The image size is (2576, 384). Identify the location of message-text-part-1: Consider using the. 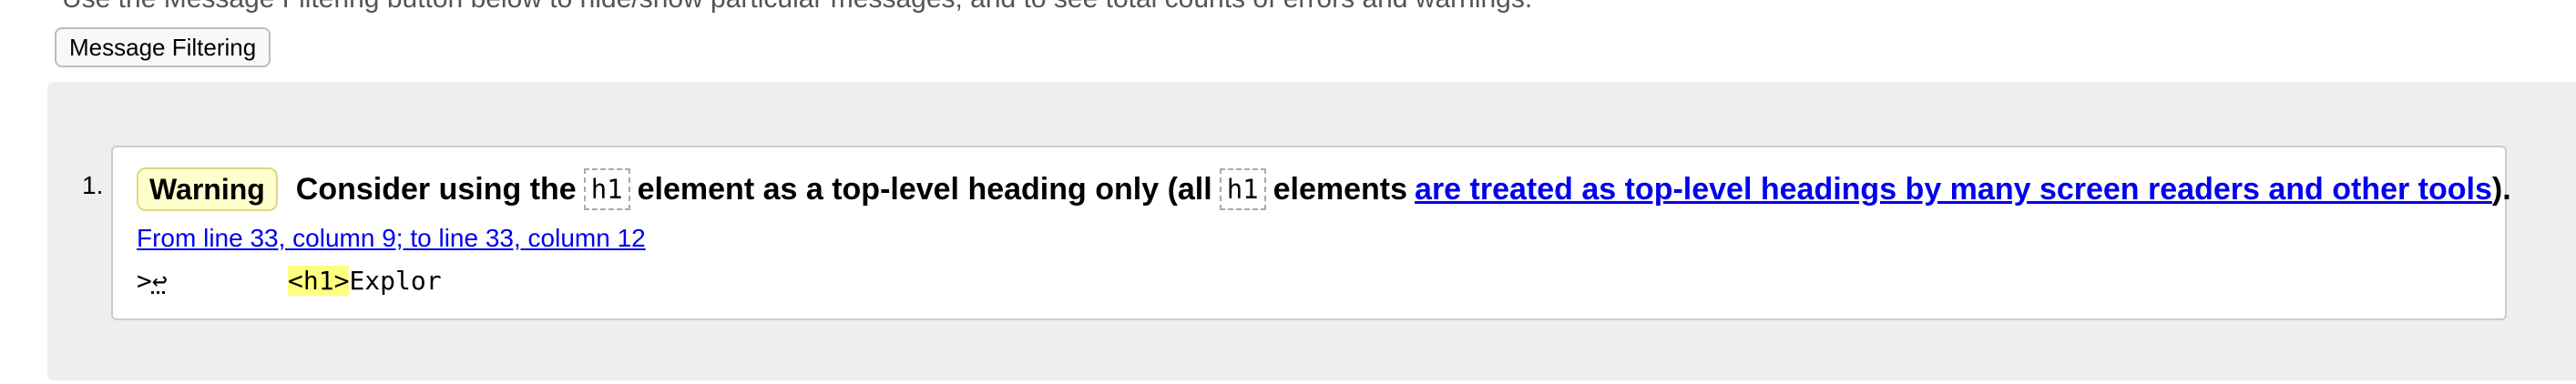
(436, 189).